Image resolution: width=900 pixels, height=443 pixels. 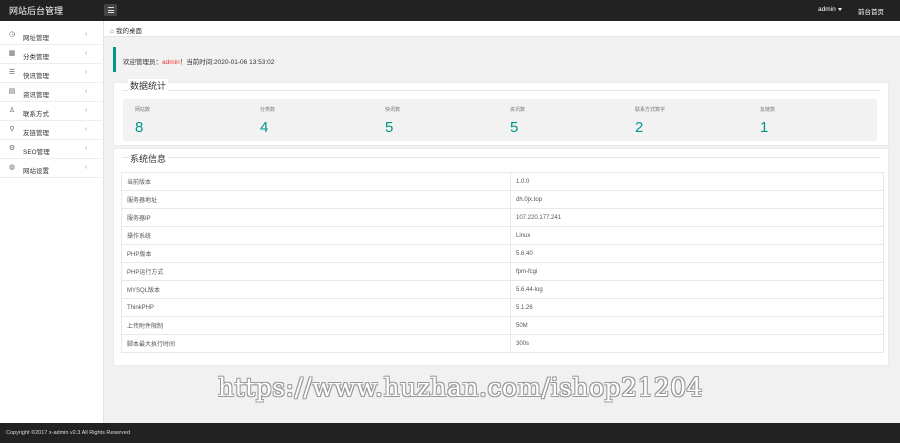 What do you see at coordinates (764, 127) in the screenshot?
I see `stat-value: 1` at bounding box center [764, 127].